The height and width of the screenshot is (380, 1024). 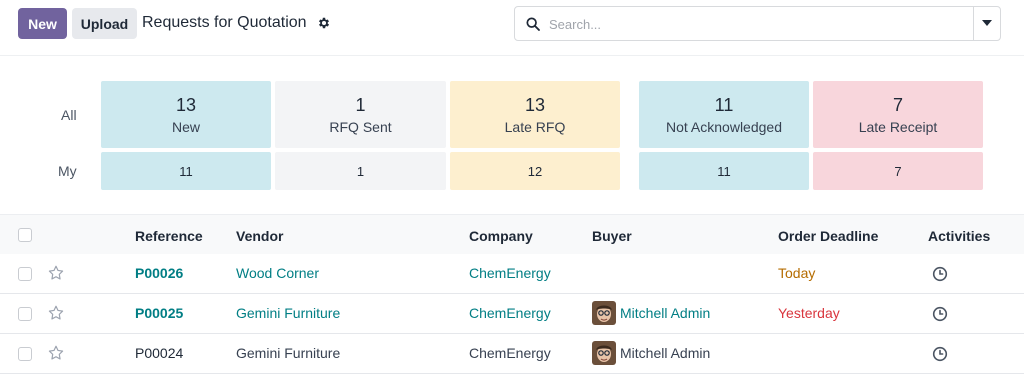 I want to click on deadline-cell: Today, so click(x=797, y=273).